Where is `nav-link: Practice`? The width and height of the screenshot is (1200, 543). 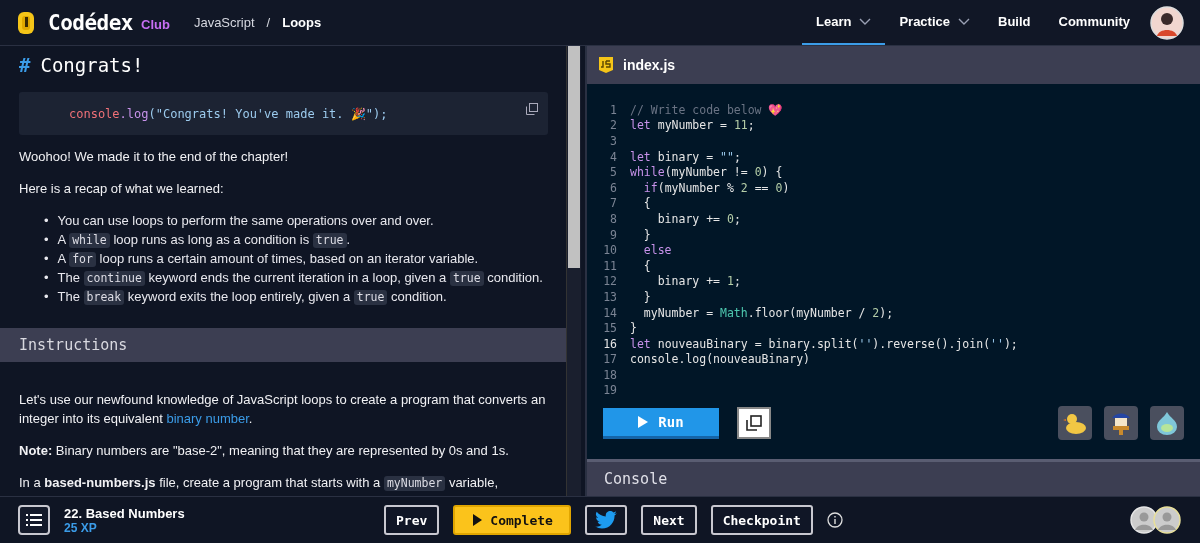 nav-link: Practice is located at coordinates (934, 22).